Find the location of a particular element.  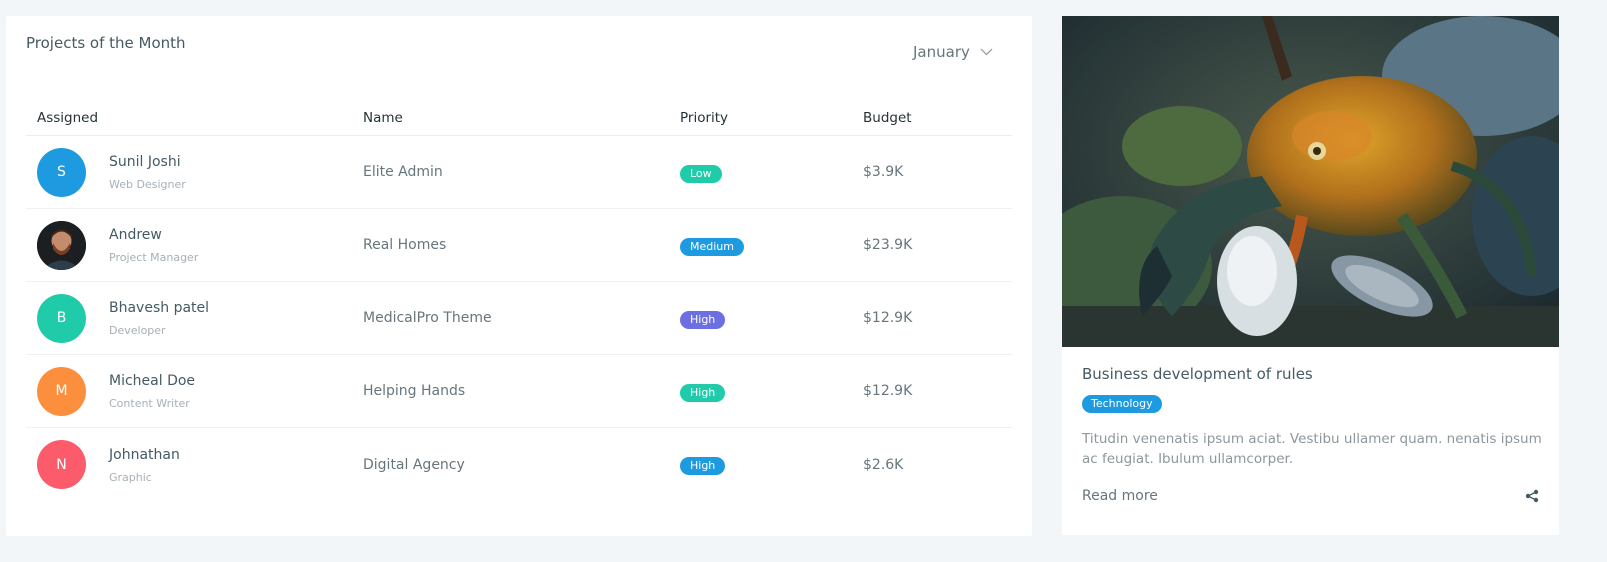

assigned-cell: M Micheal Doe Content Writer is located at coordinates (189, 391).